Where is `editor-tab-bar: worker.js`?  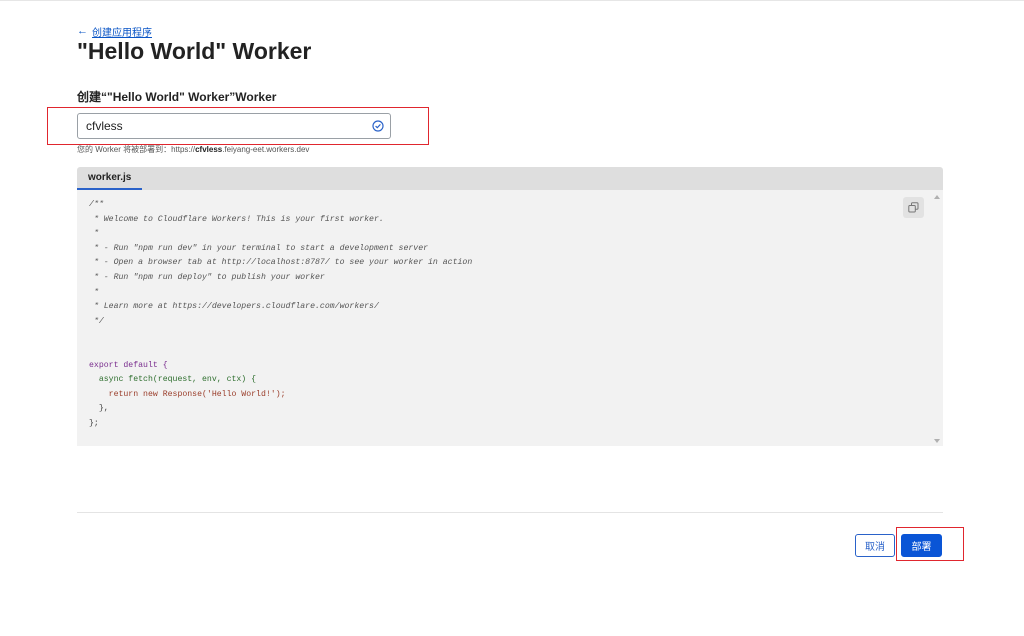
editor-tab-bar: worker.js is located at coordinates (510, 178).